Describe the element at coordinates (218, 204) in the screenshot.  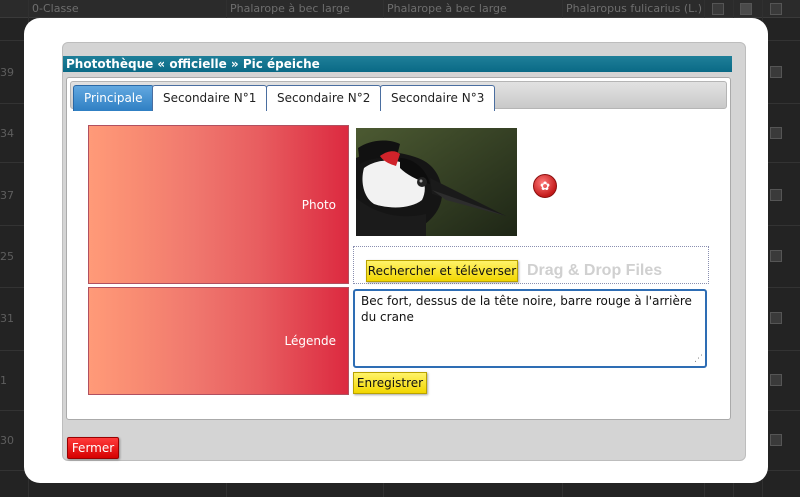
I see `photo-label-cell: Photo` at that location.